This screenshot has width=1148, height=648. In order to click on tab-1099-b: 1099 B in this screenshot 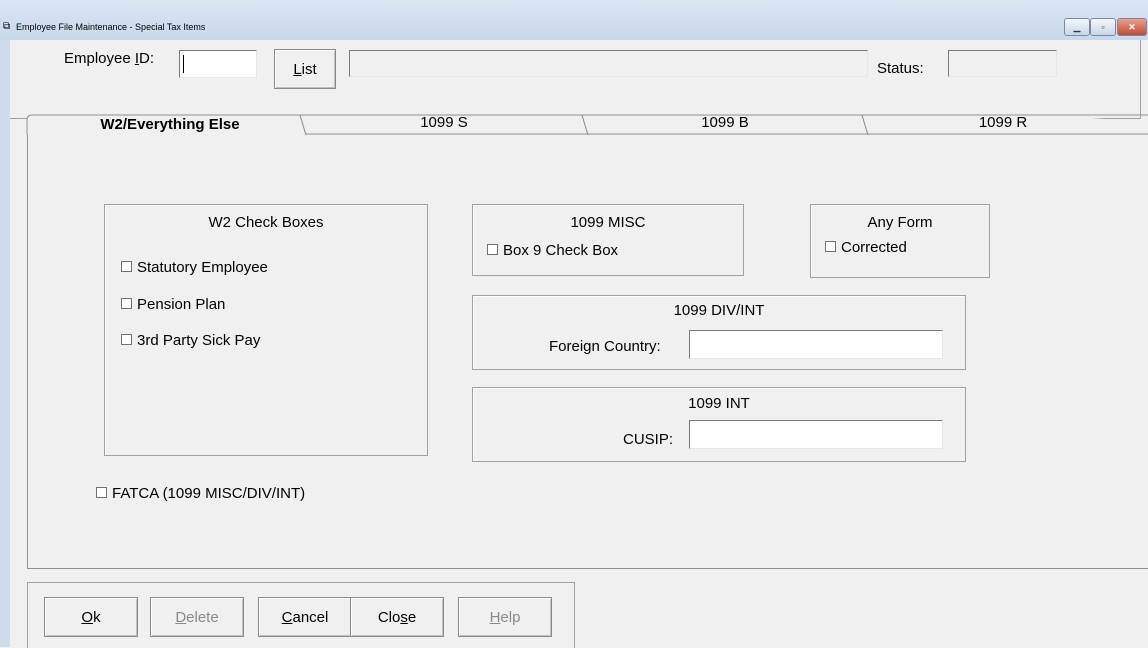, I will do `click(725, 124)`.